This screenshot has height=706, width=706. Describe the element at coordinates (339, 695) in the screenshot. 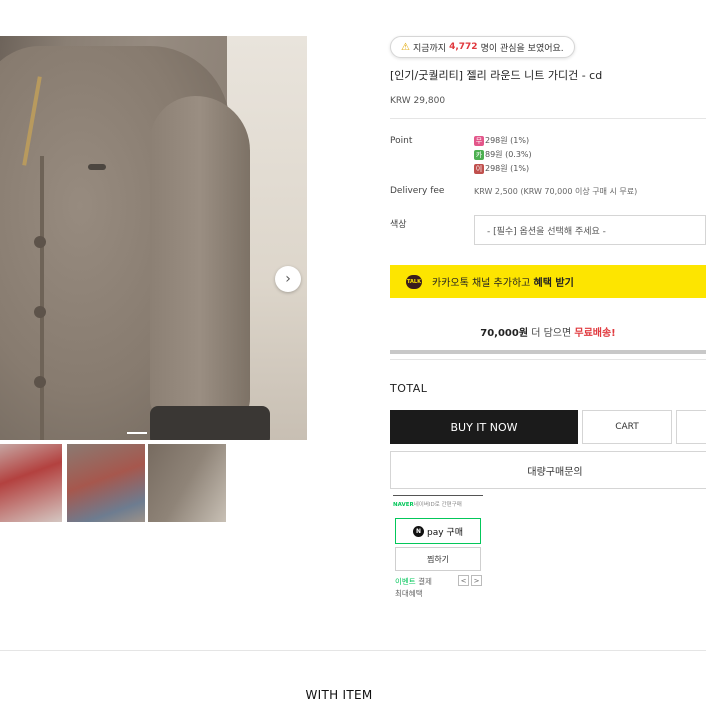

I see `with-item-title: WITH ITEM` at that location.